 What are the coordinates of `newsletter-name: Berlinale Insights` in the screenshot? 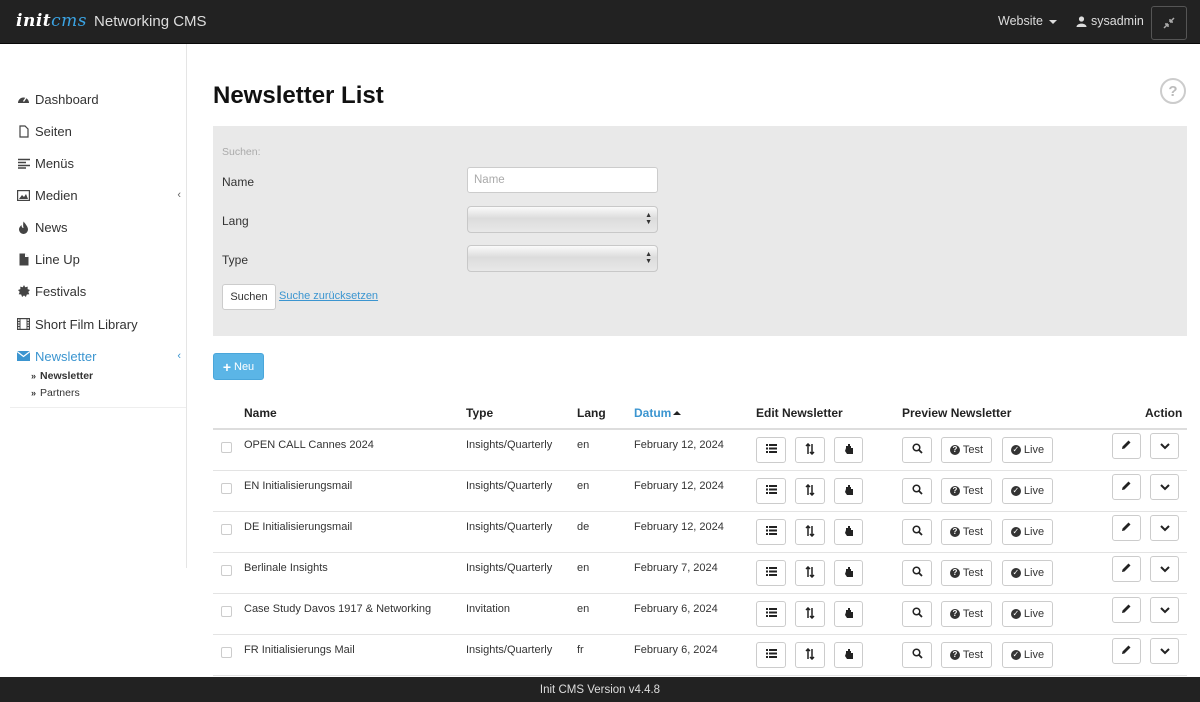 It's located at (286, 568).